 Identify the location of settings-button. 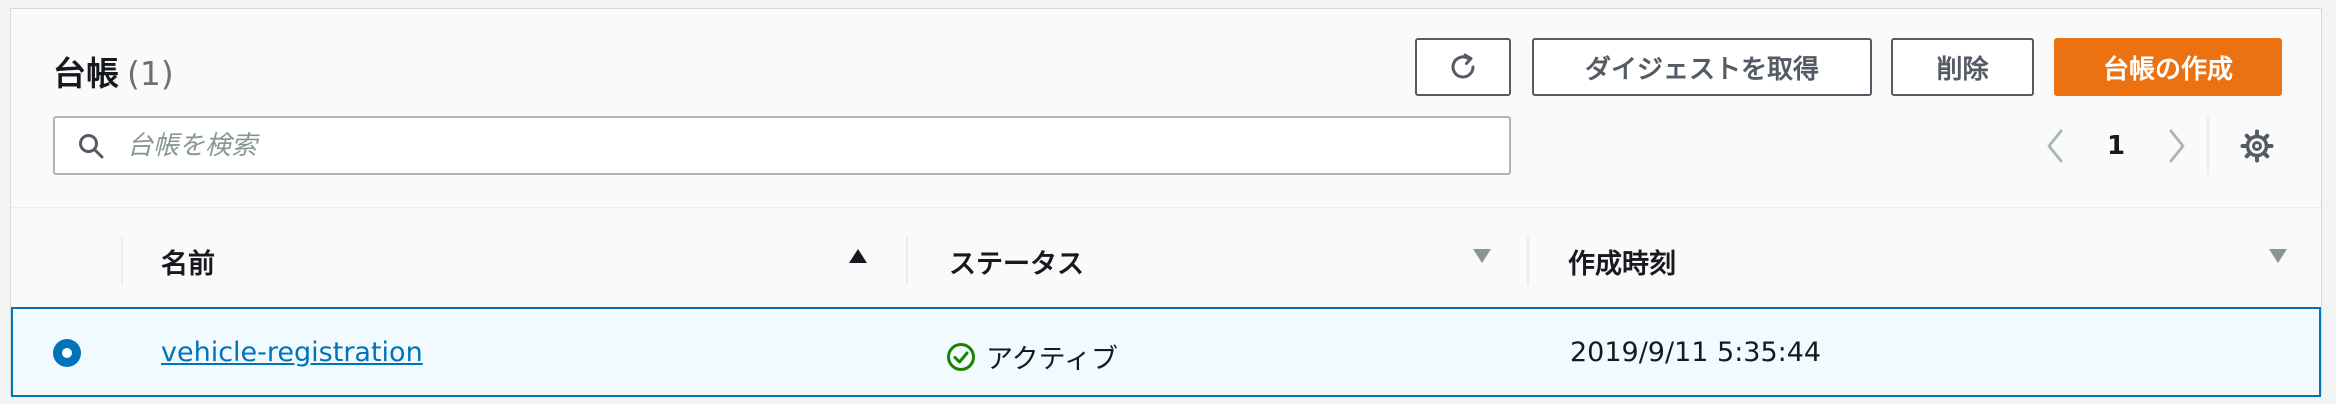
(2257, 146).